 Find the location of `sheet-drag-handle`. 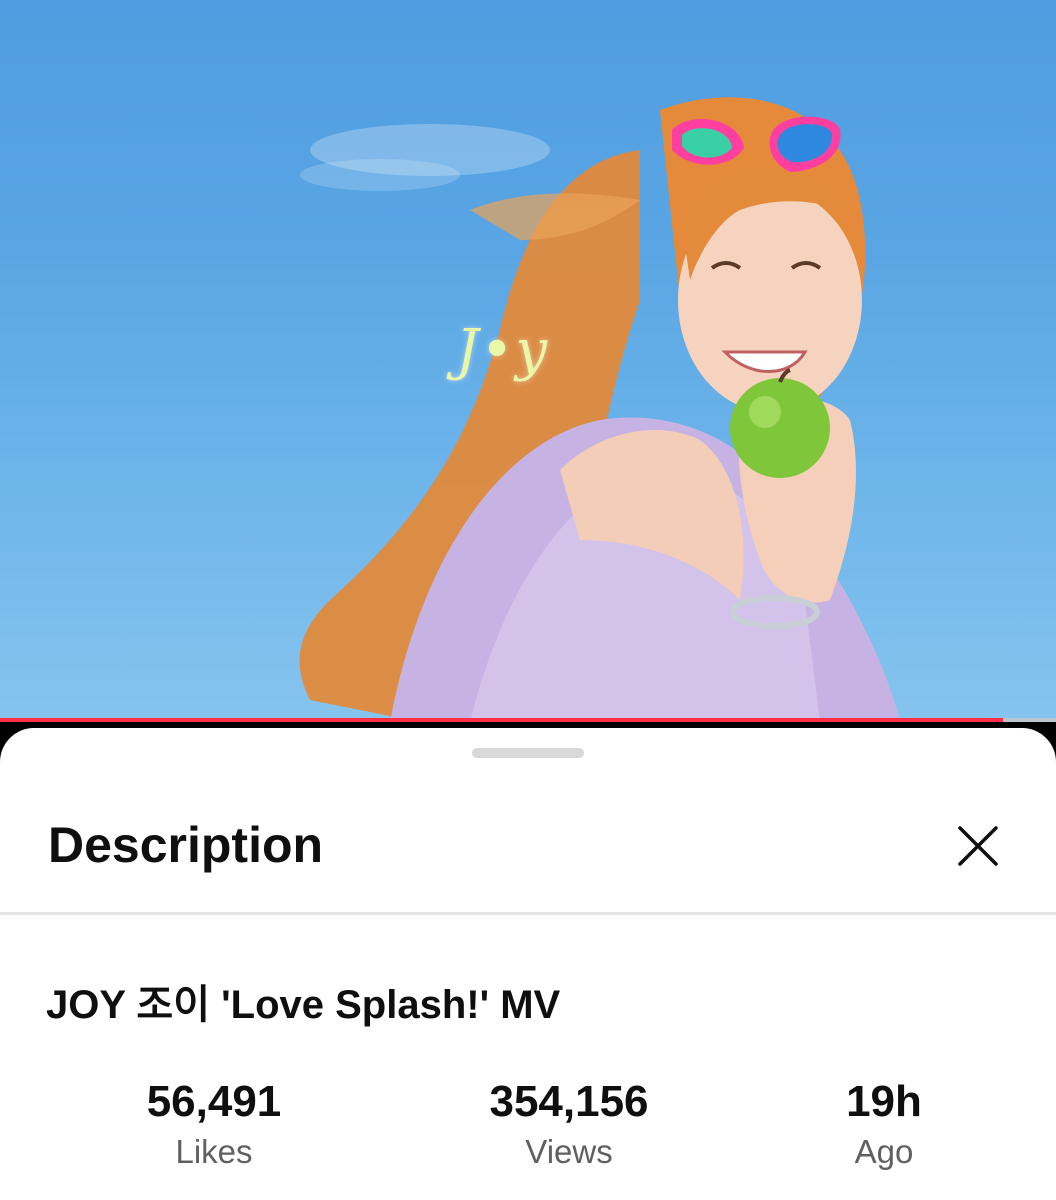

sheet-drag-handle is located at coordinates (528, 753).